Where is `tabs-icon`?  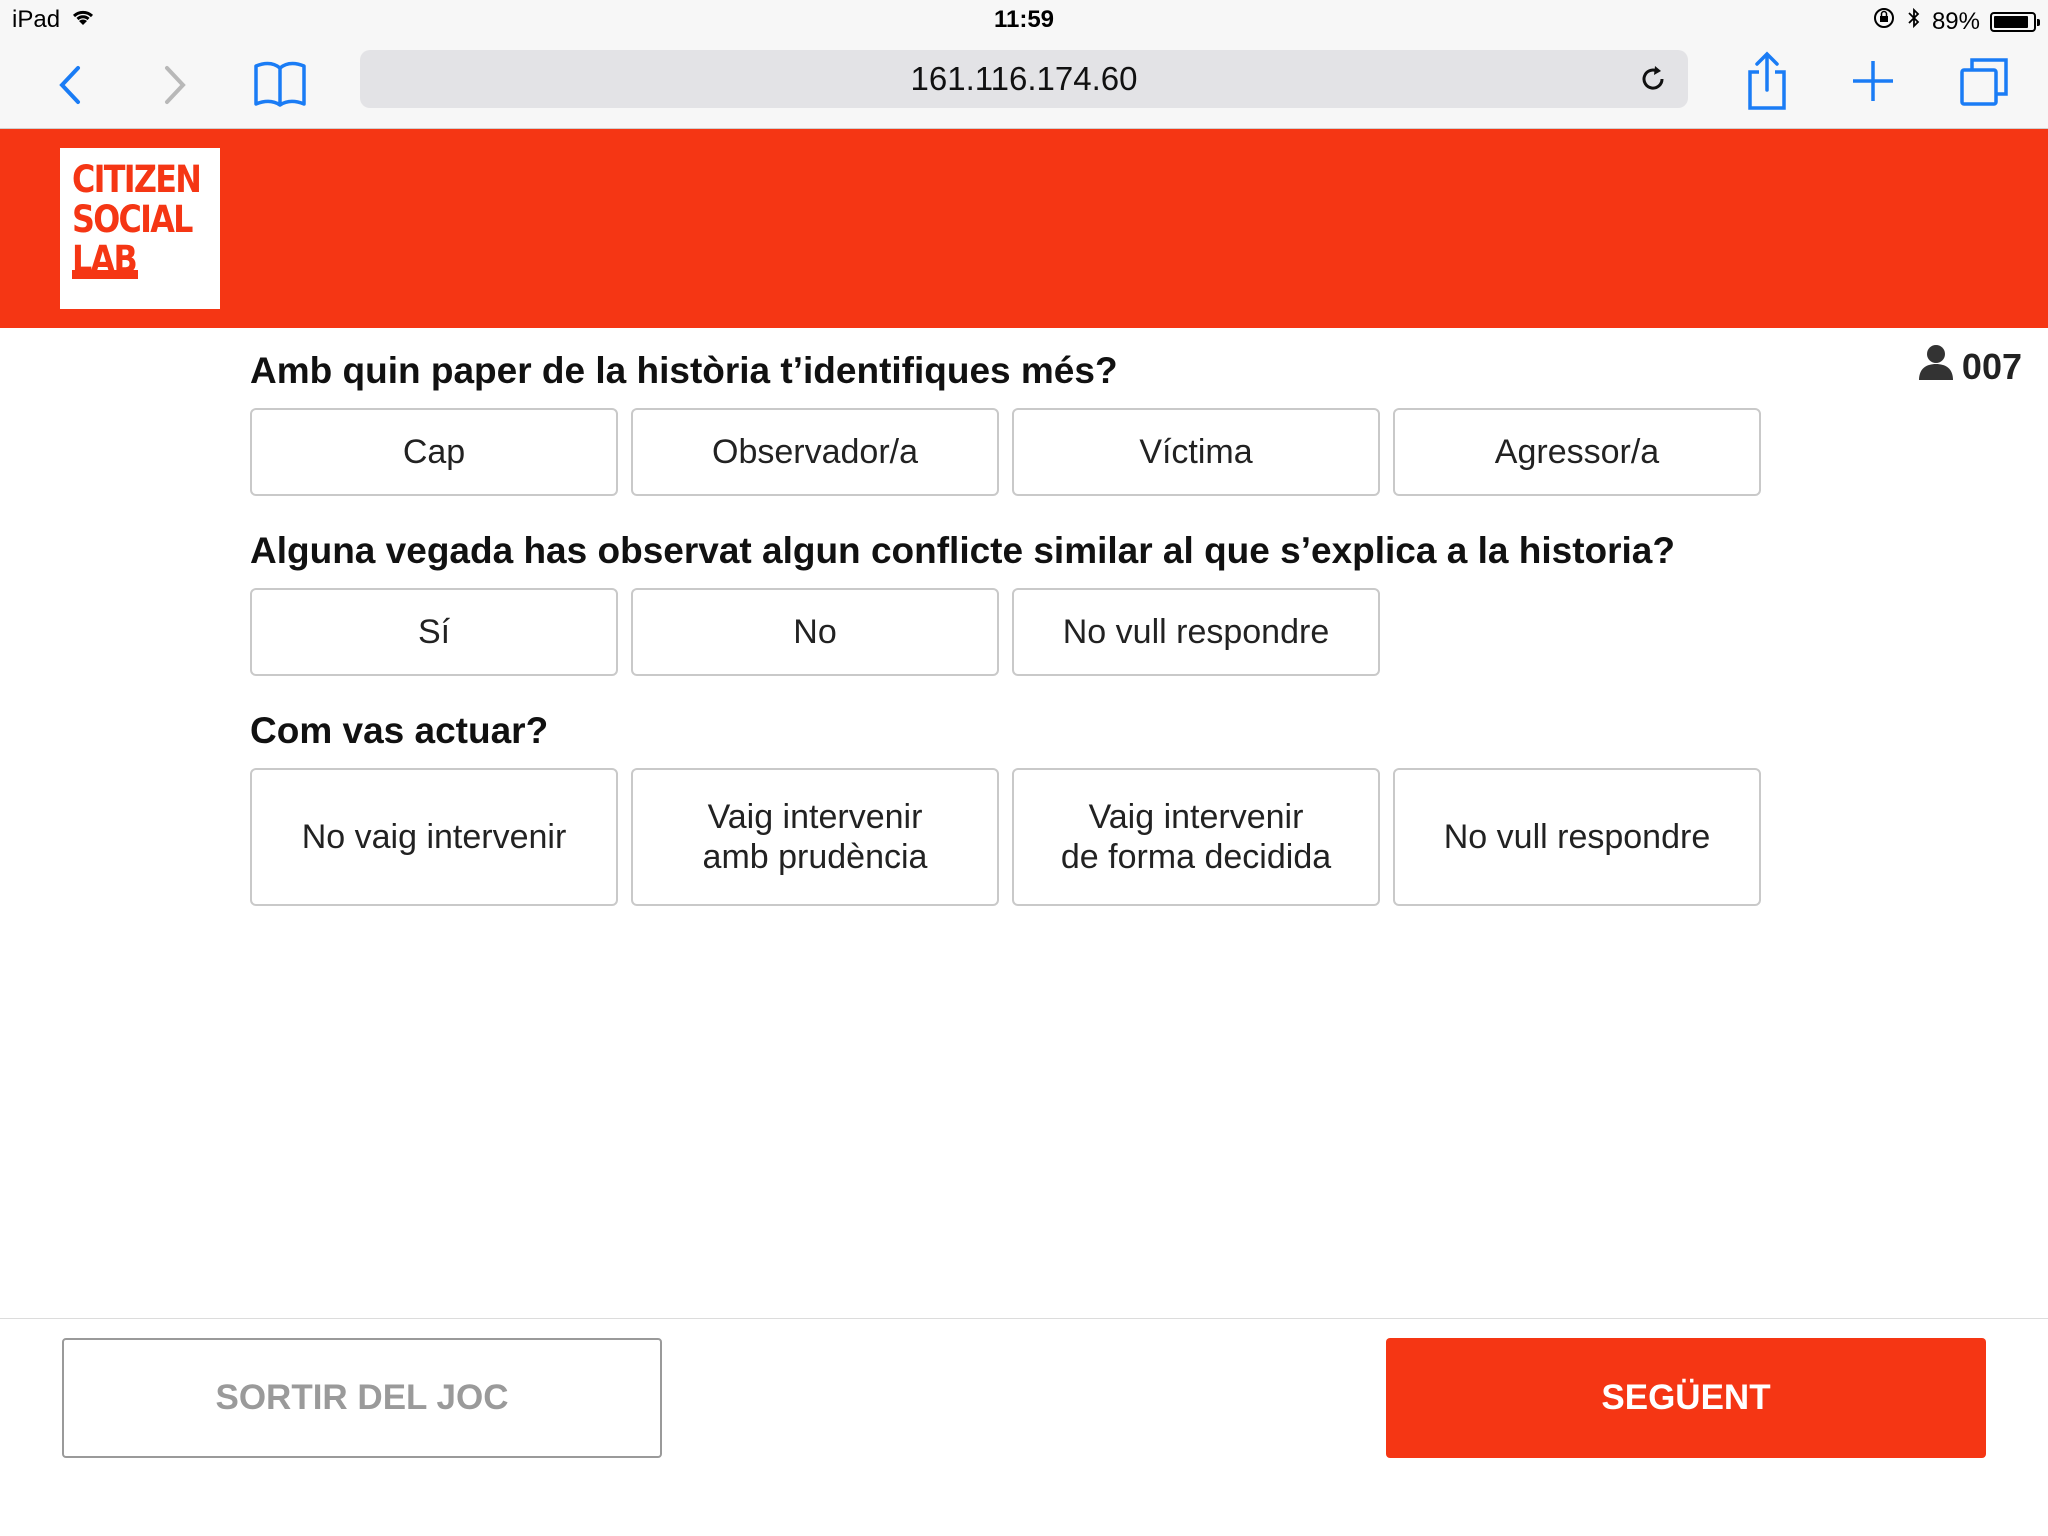 tabs-icon is located at coordinates (1984, 82).